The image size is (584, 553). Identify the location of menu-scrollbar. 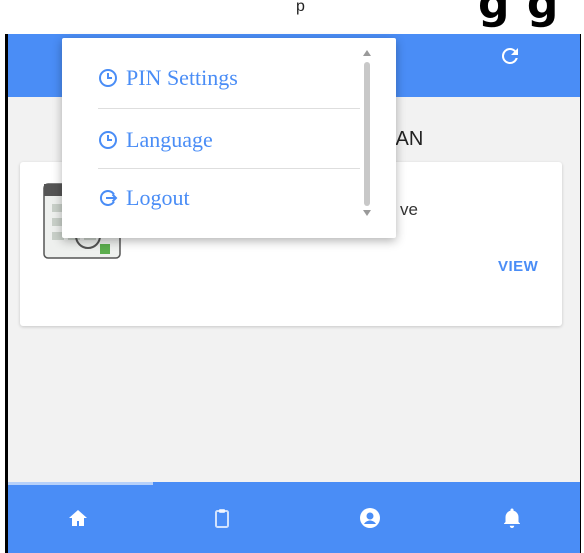
(367, 134).